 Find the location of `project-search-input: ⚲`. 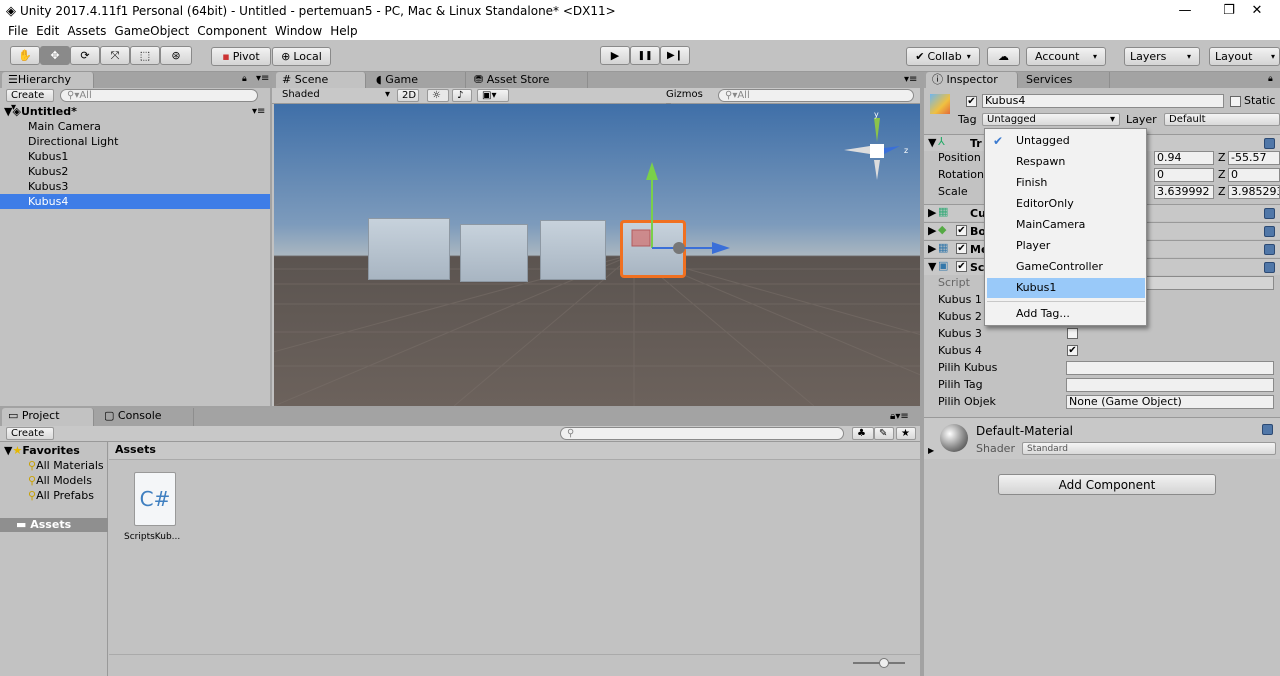

project-search-input: ⚲ is located at coordinates (702, 433).